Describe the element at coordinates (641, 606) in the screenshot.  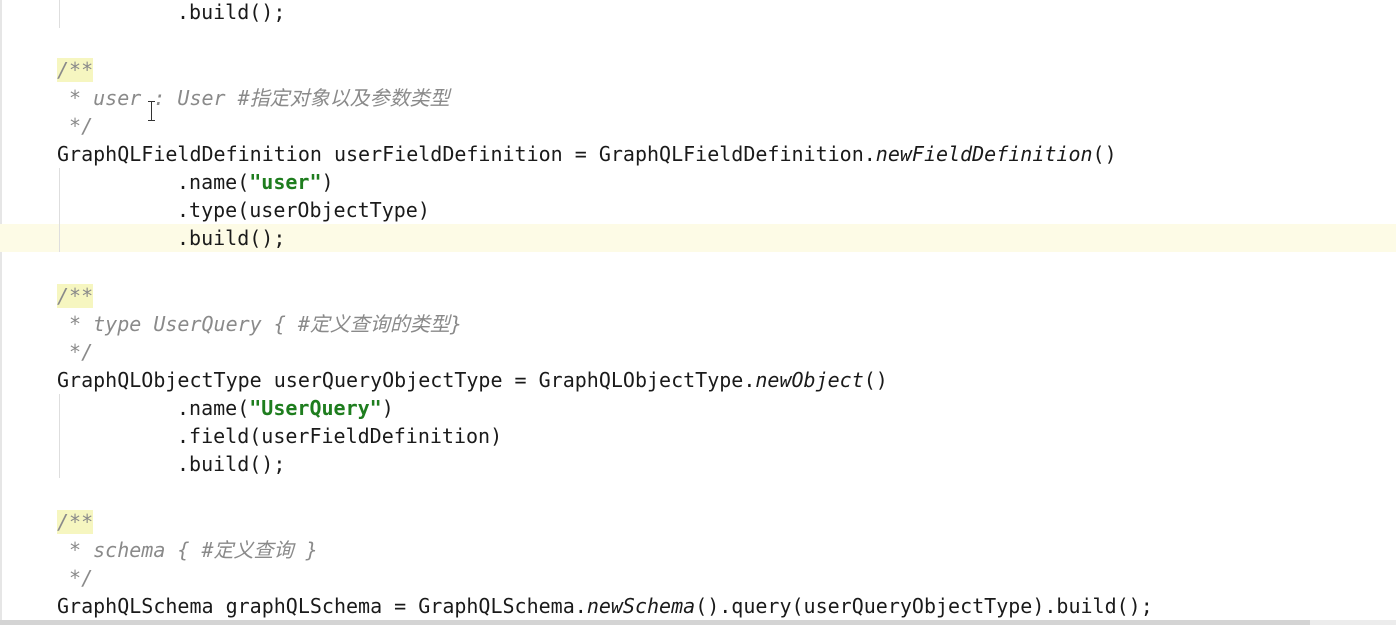
I see `static-method-call: newSchema` at that location.